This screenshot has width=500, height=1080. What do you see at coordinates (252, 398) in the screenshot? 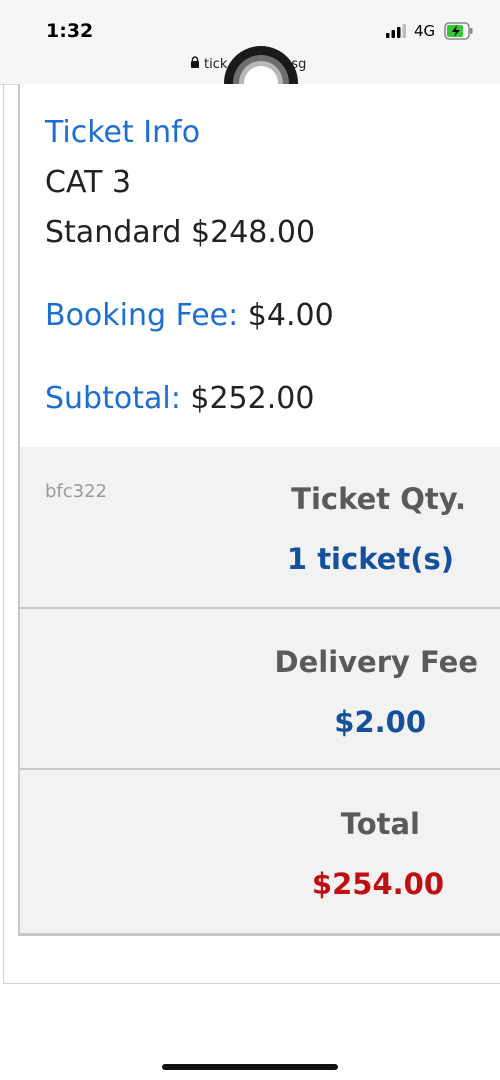
I see `subtotal-value: $252.00` at bounding box center [252, 398].